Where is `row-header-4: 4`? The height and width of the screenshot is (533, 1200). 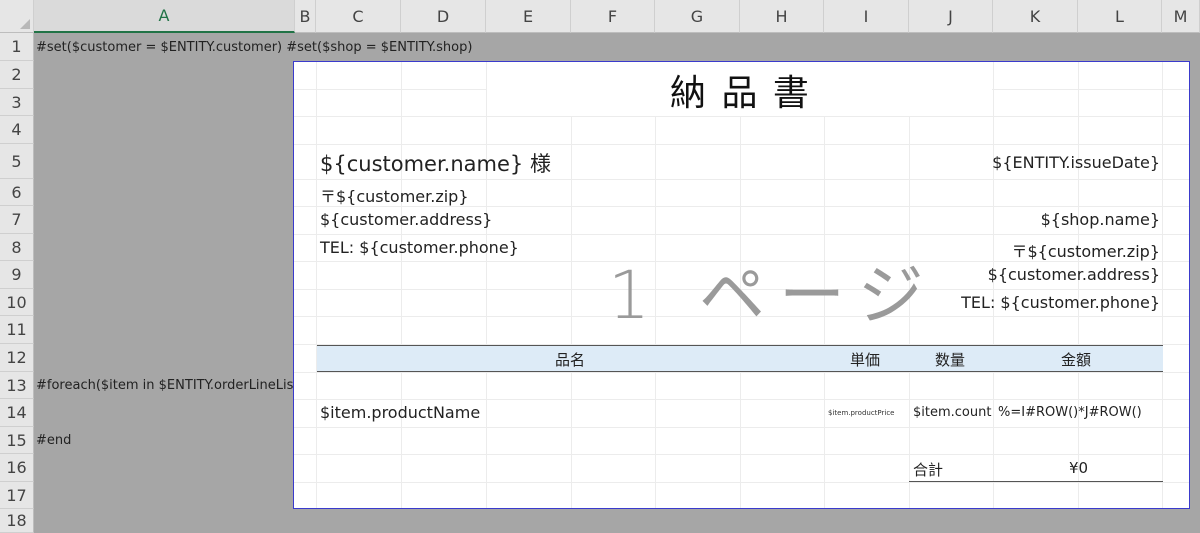 row-header-4: 4 is located at coordinates (17, 130).